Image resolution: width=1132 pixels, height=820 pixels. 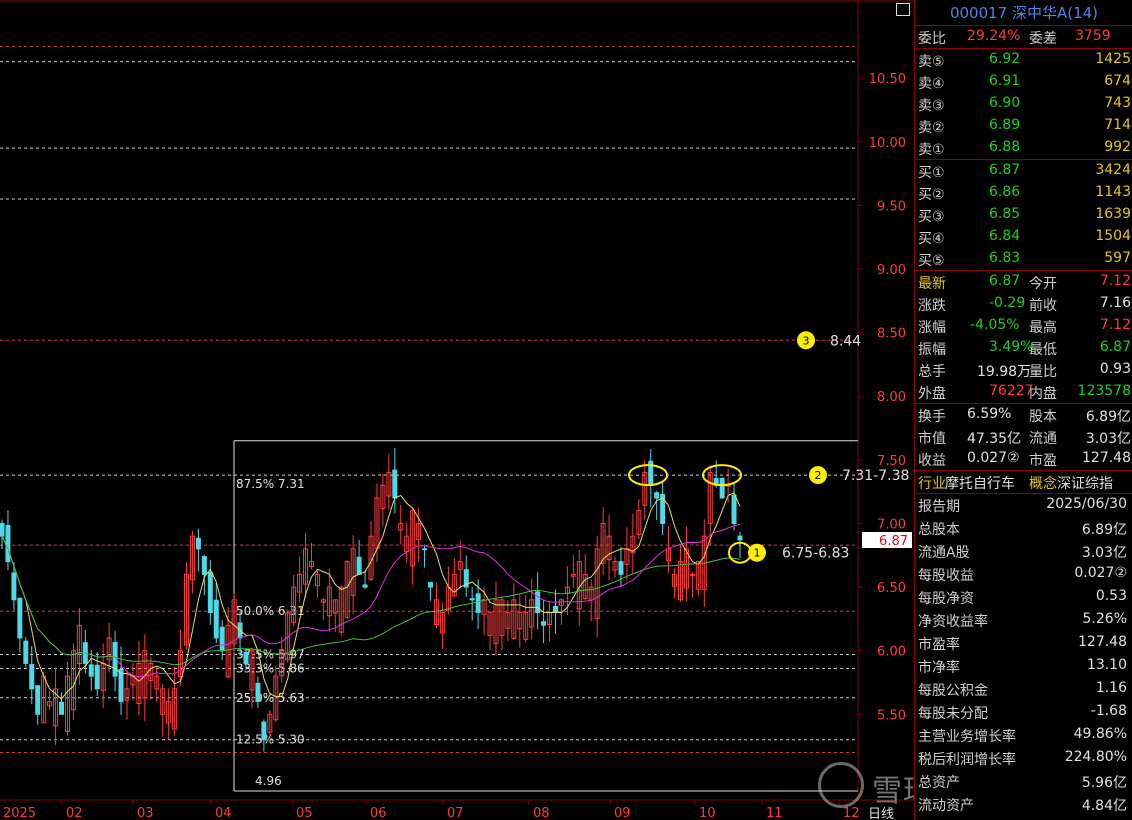 What do you see at coordinates (932, 439) in the screenshot?
I see `stat-label: 市值` at bounding box center [932, 439].